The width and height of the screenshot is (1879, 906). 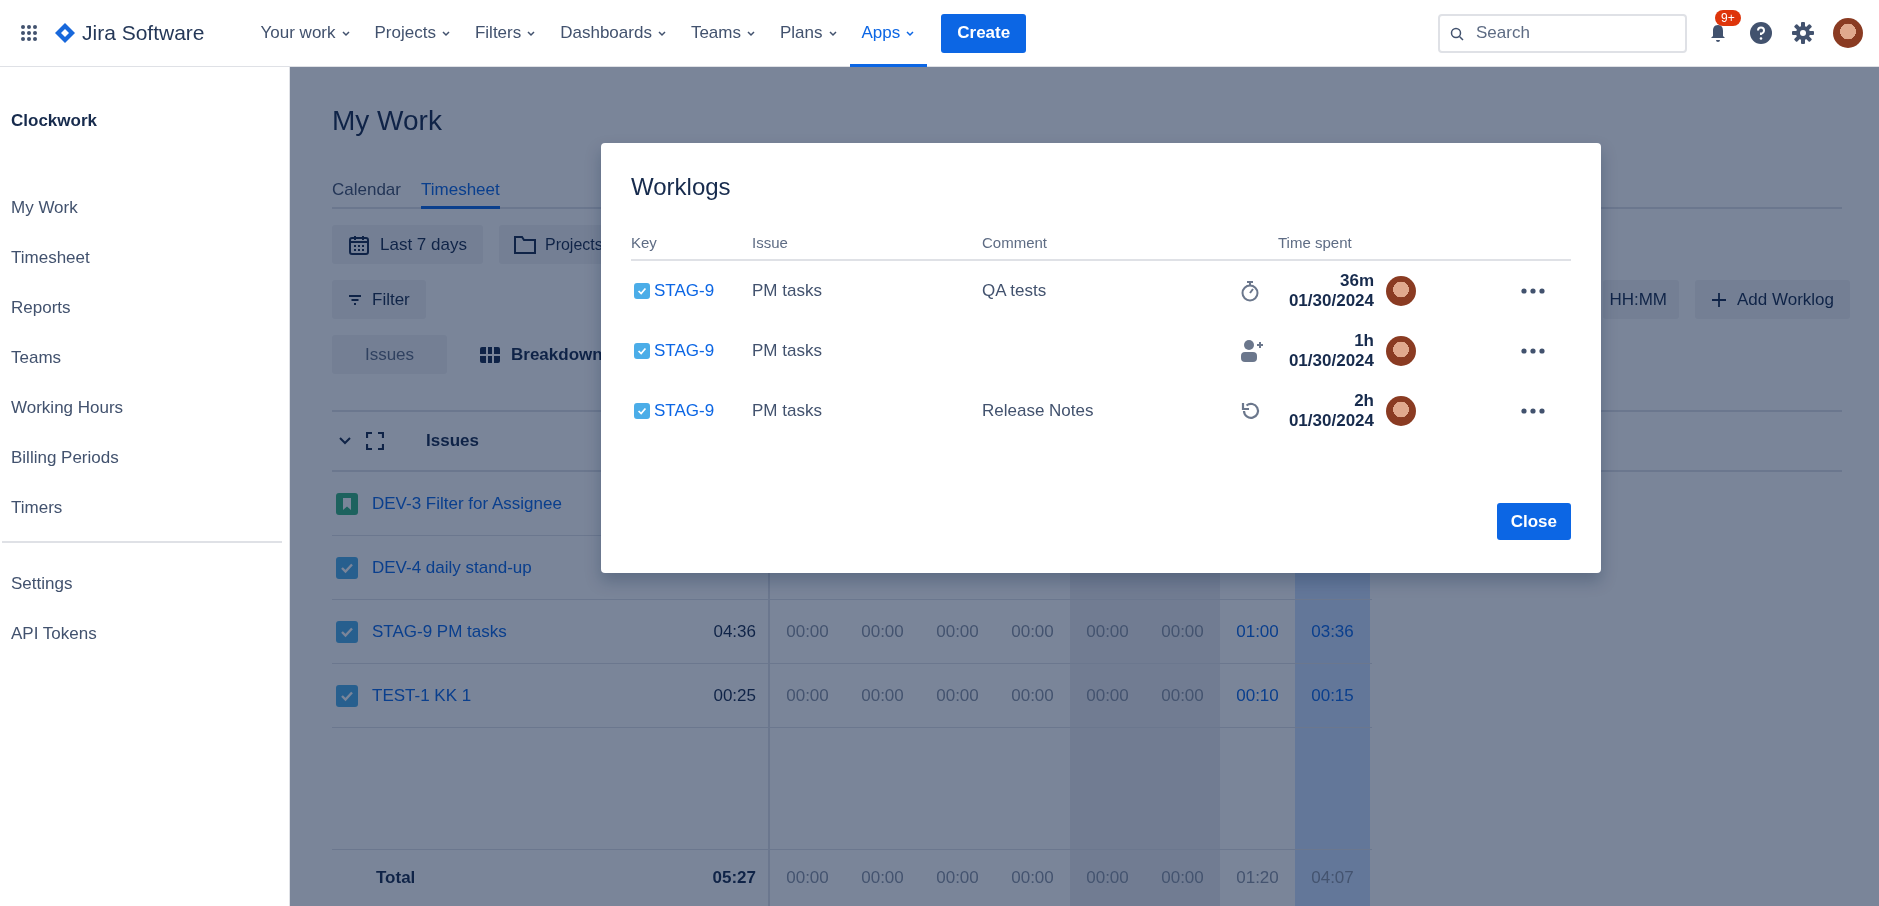 I want to click on product-name: Jira Software, so click(x=143, y=33).